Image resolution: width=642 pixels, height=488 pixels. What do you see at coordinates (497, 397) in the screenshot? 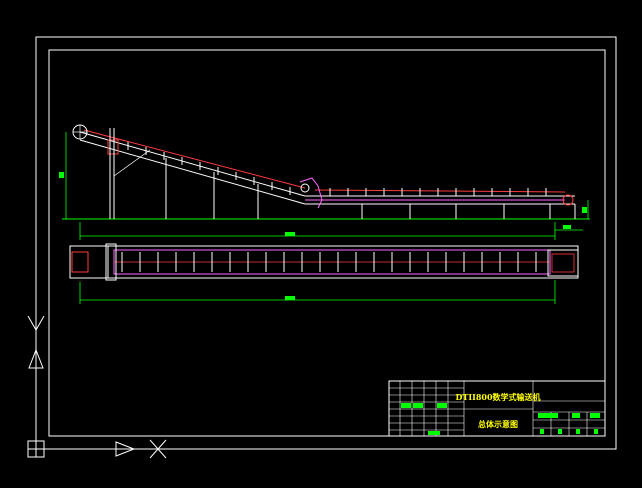
I see `drawing-title-line1: DTII800数学式输送机` at bounding box center [497, 397].